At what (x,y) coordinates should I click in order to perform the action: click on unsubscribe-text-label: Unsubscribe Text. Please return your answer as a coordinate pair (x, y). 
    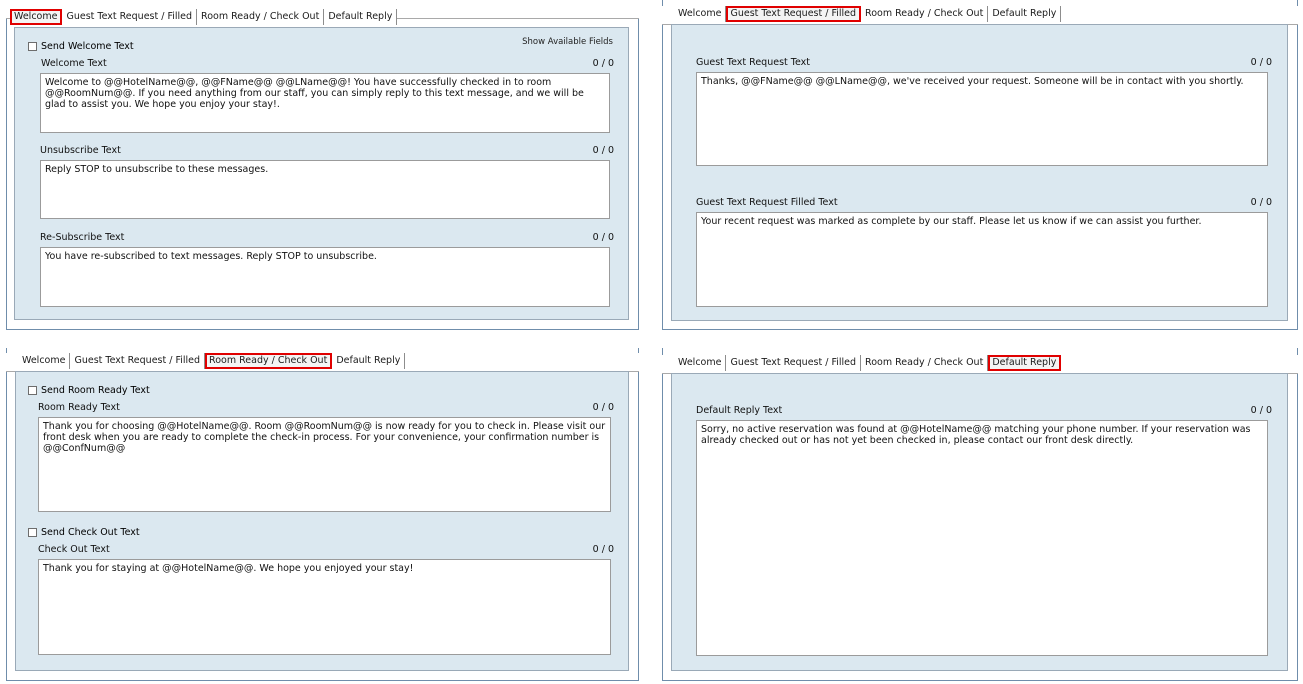
    Looking at the image, I should click on (80, 150).